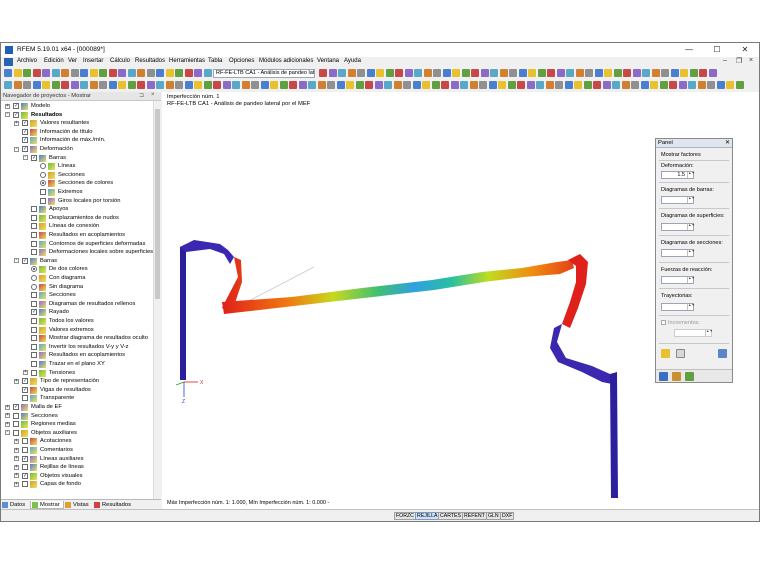  Describe the element at coordinates (680, 323) in the screenshot. I see `increments-checkbox-row: Incrementos:` at that location.